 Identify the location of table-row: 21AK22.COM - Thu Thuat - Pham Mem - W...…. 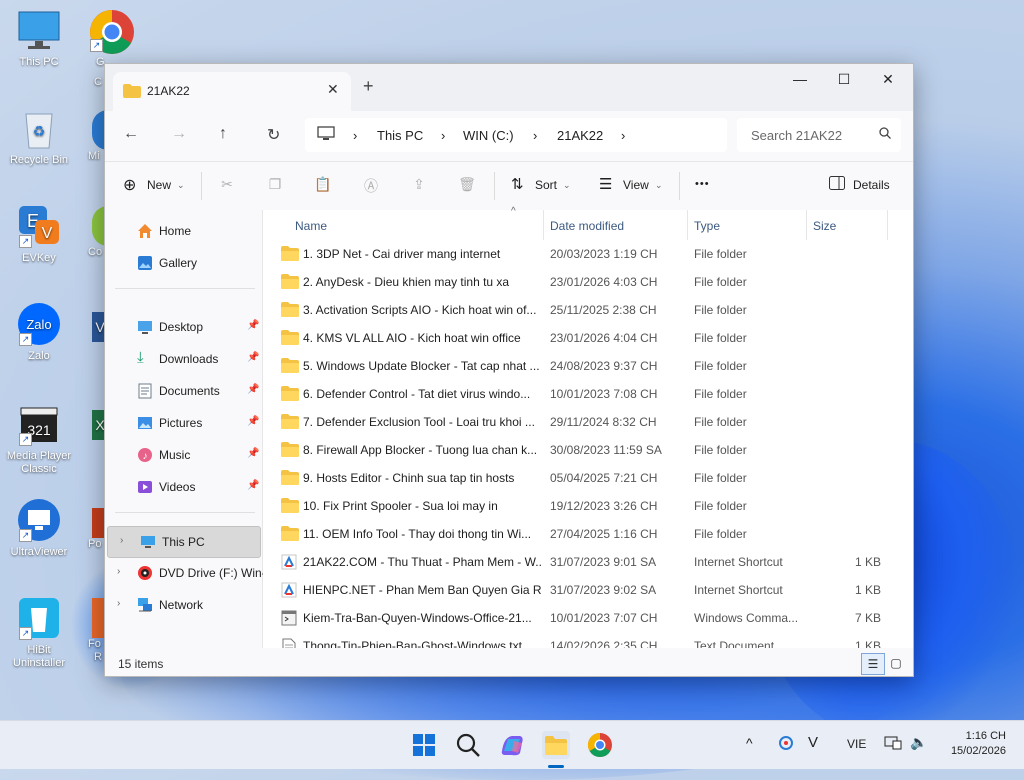
(577, 562).